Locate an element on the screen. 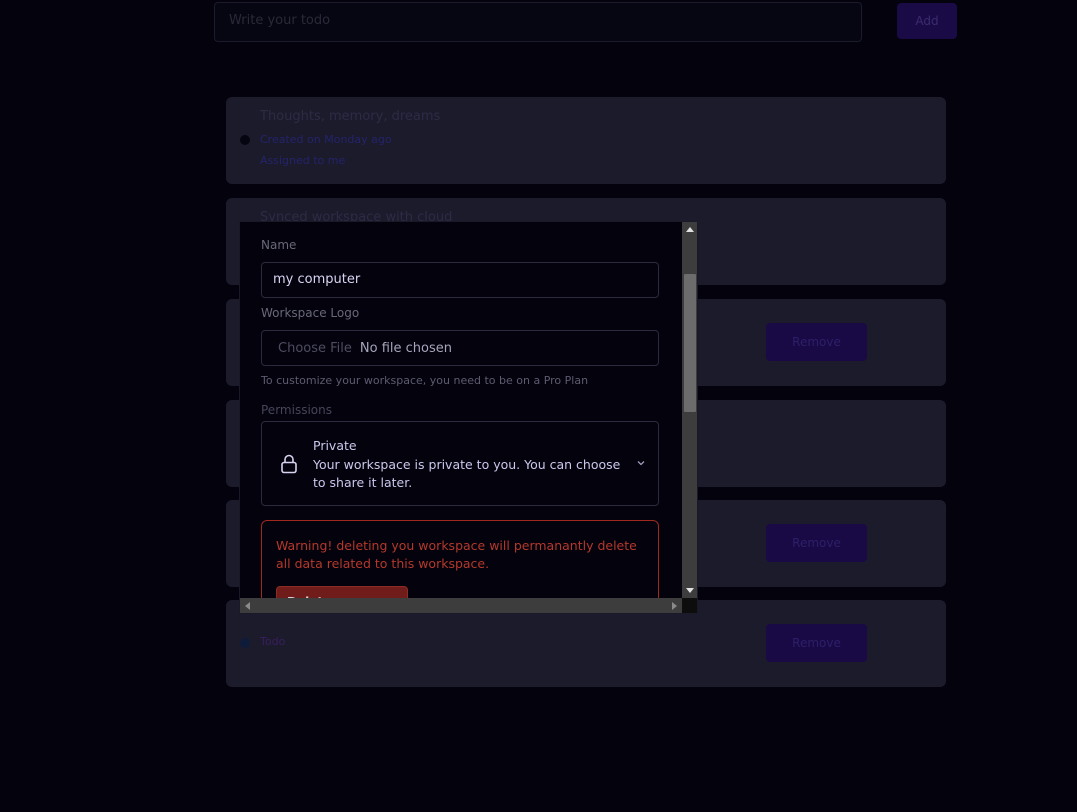 This screenshot has height=812, width=1077. lock-icon is located at coordinates (289, 464).